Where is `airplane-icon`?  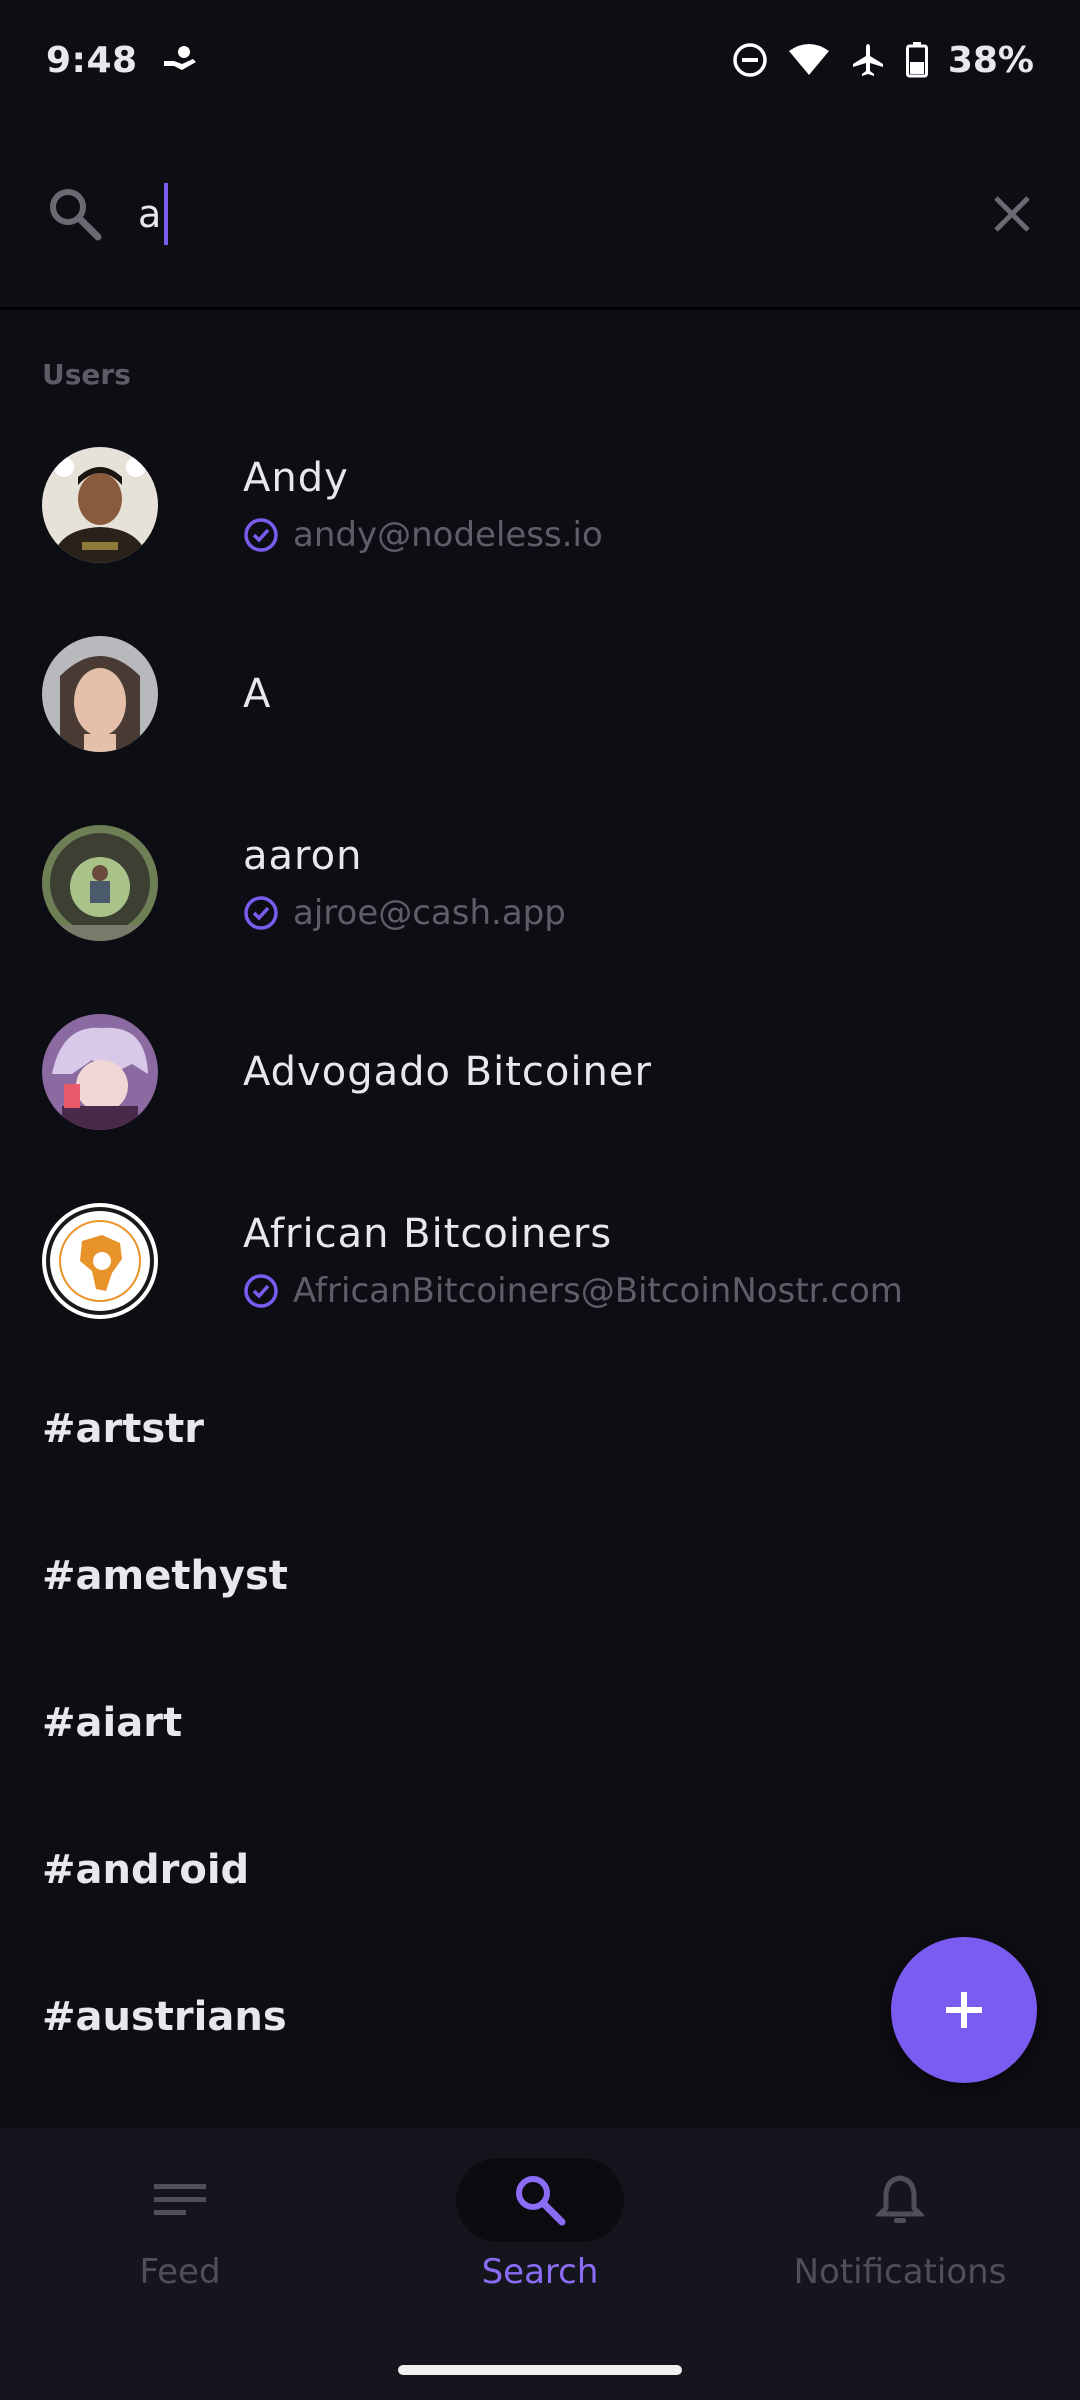 airplane-icon is located at coordinates (868, 60).